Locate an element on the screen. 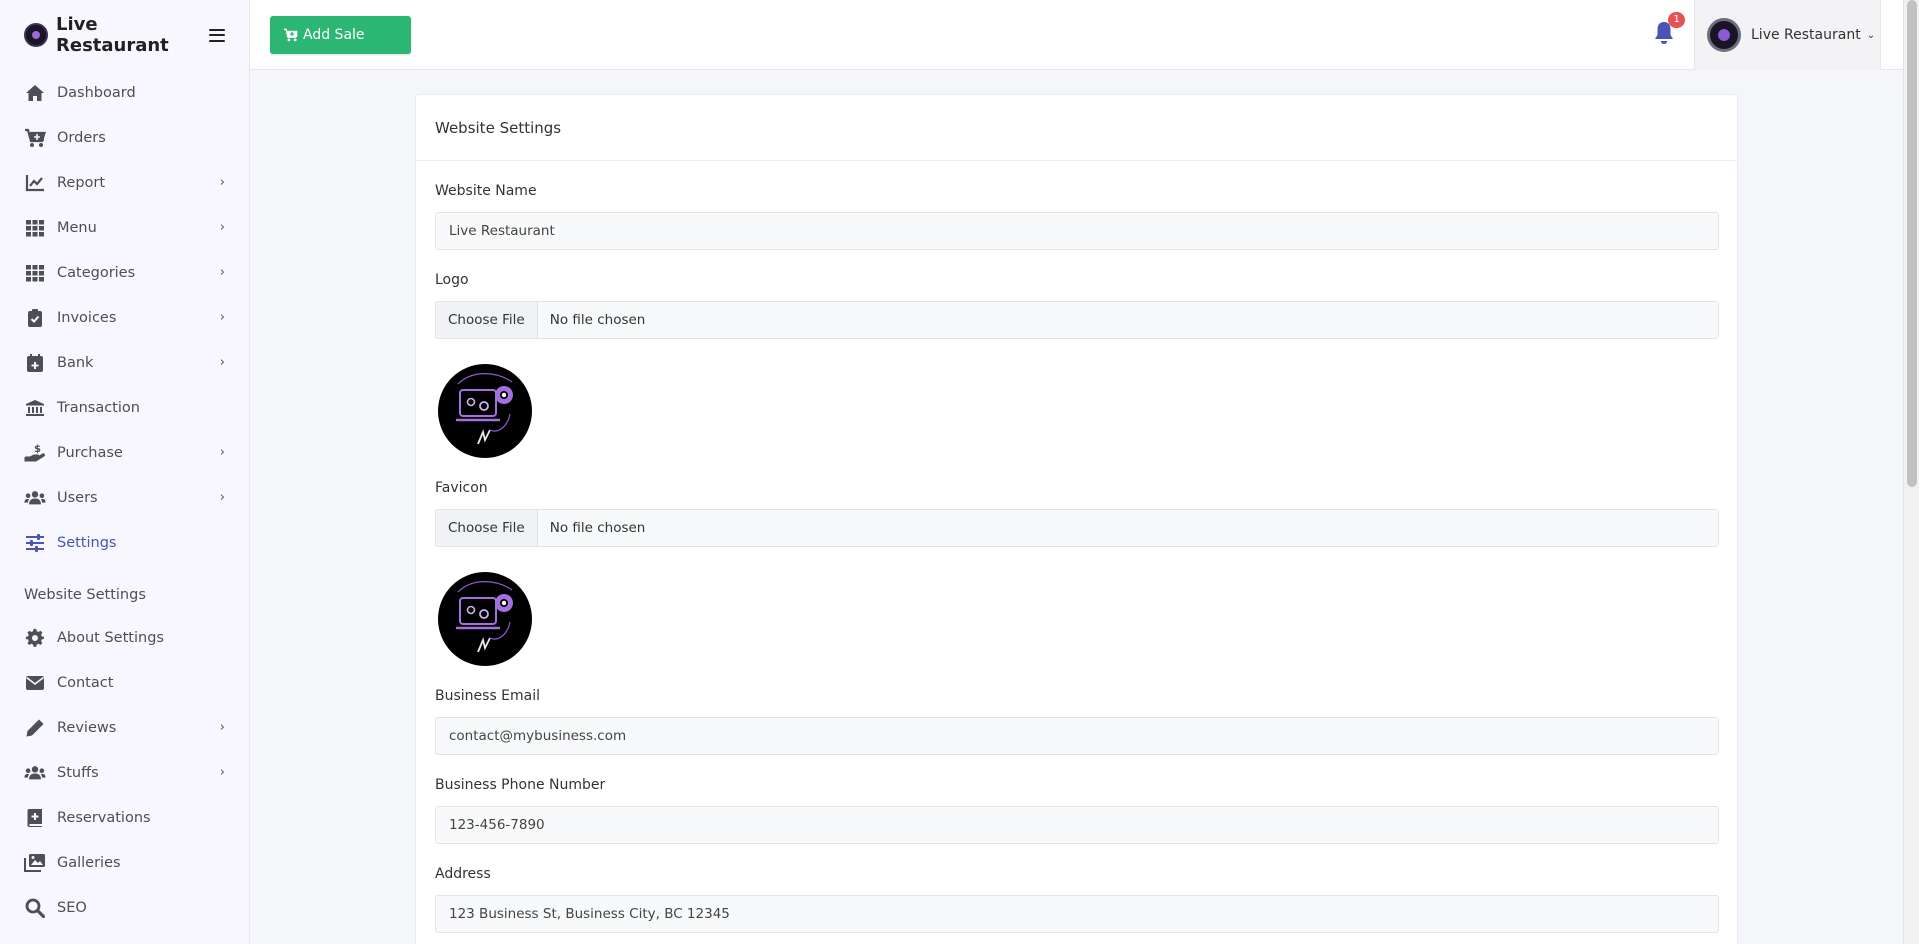  cart-icon is located at coordinates (35, 138).